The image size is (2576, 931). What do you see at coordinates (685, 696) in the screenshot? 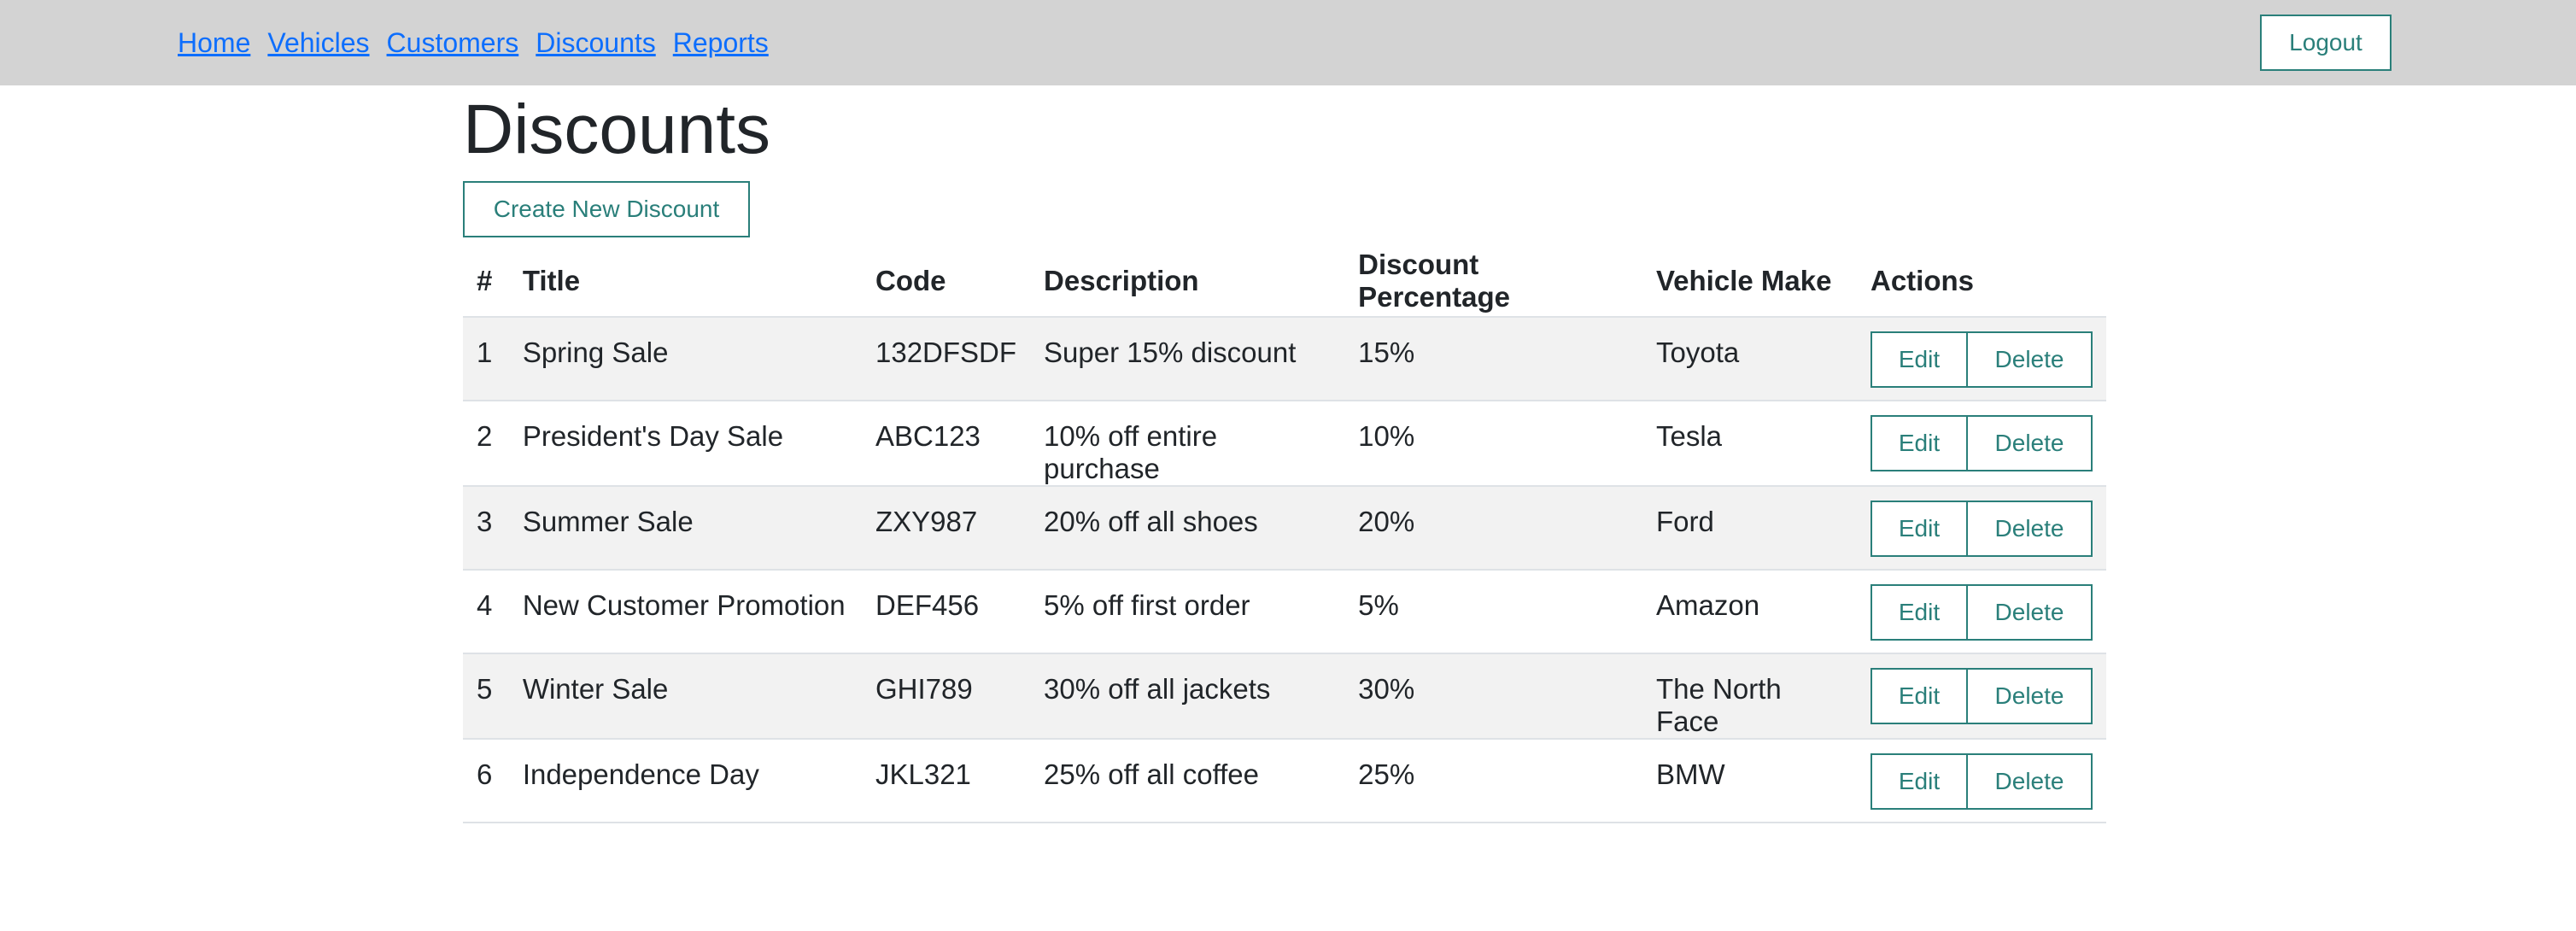
I see `cell-title: Winter Sale` at bounding box center [685, 696].